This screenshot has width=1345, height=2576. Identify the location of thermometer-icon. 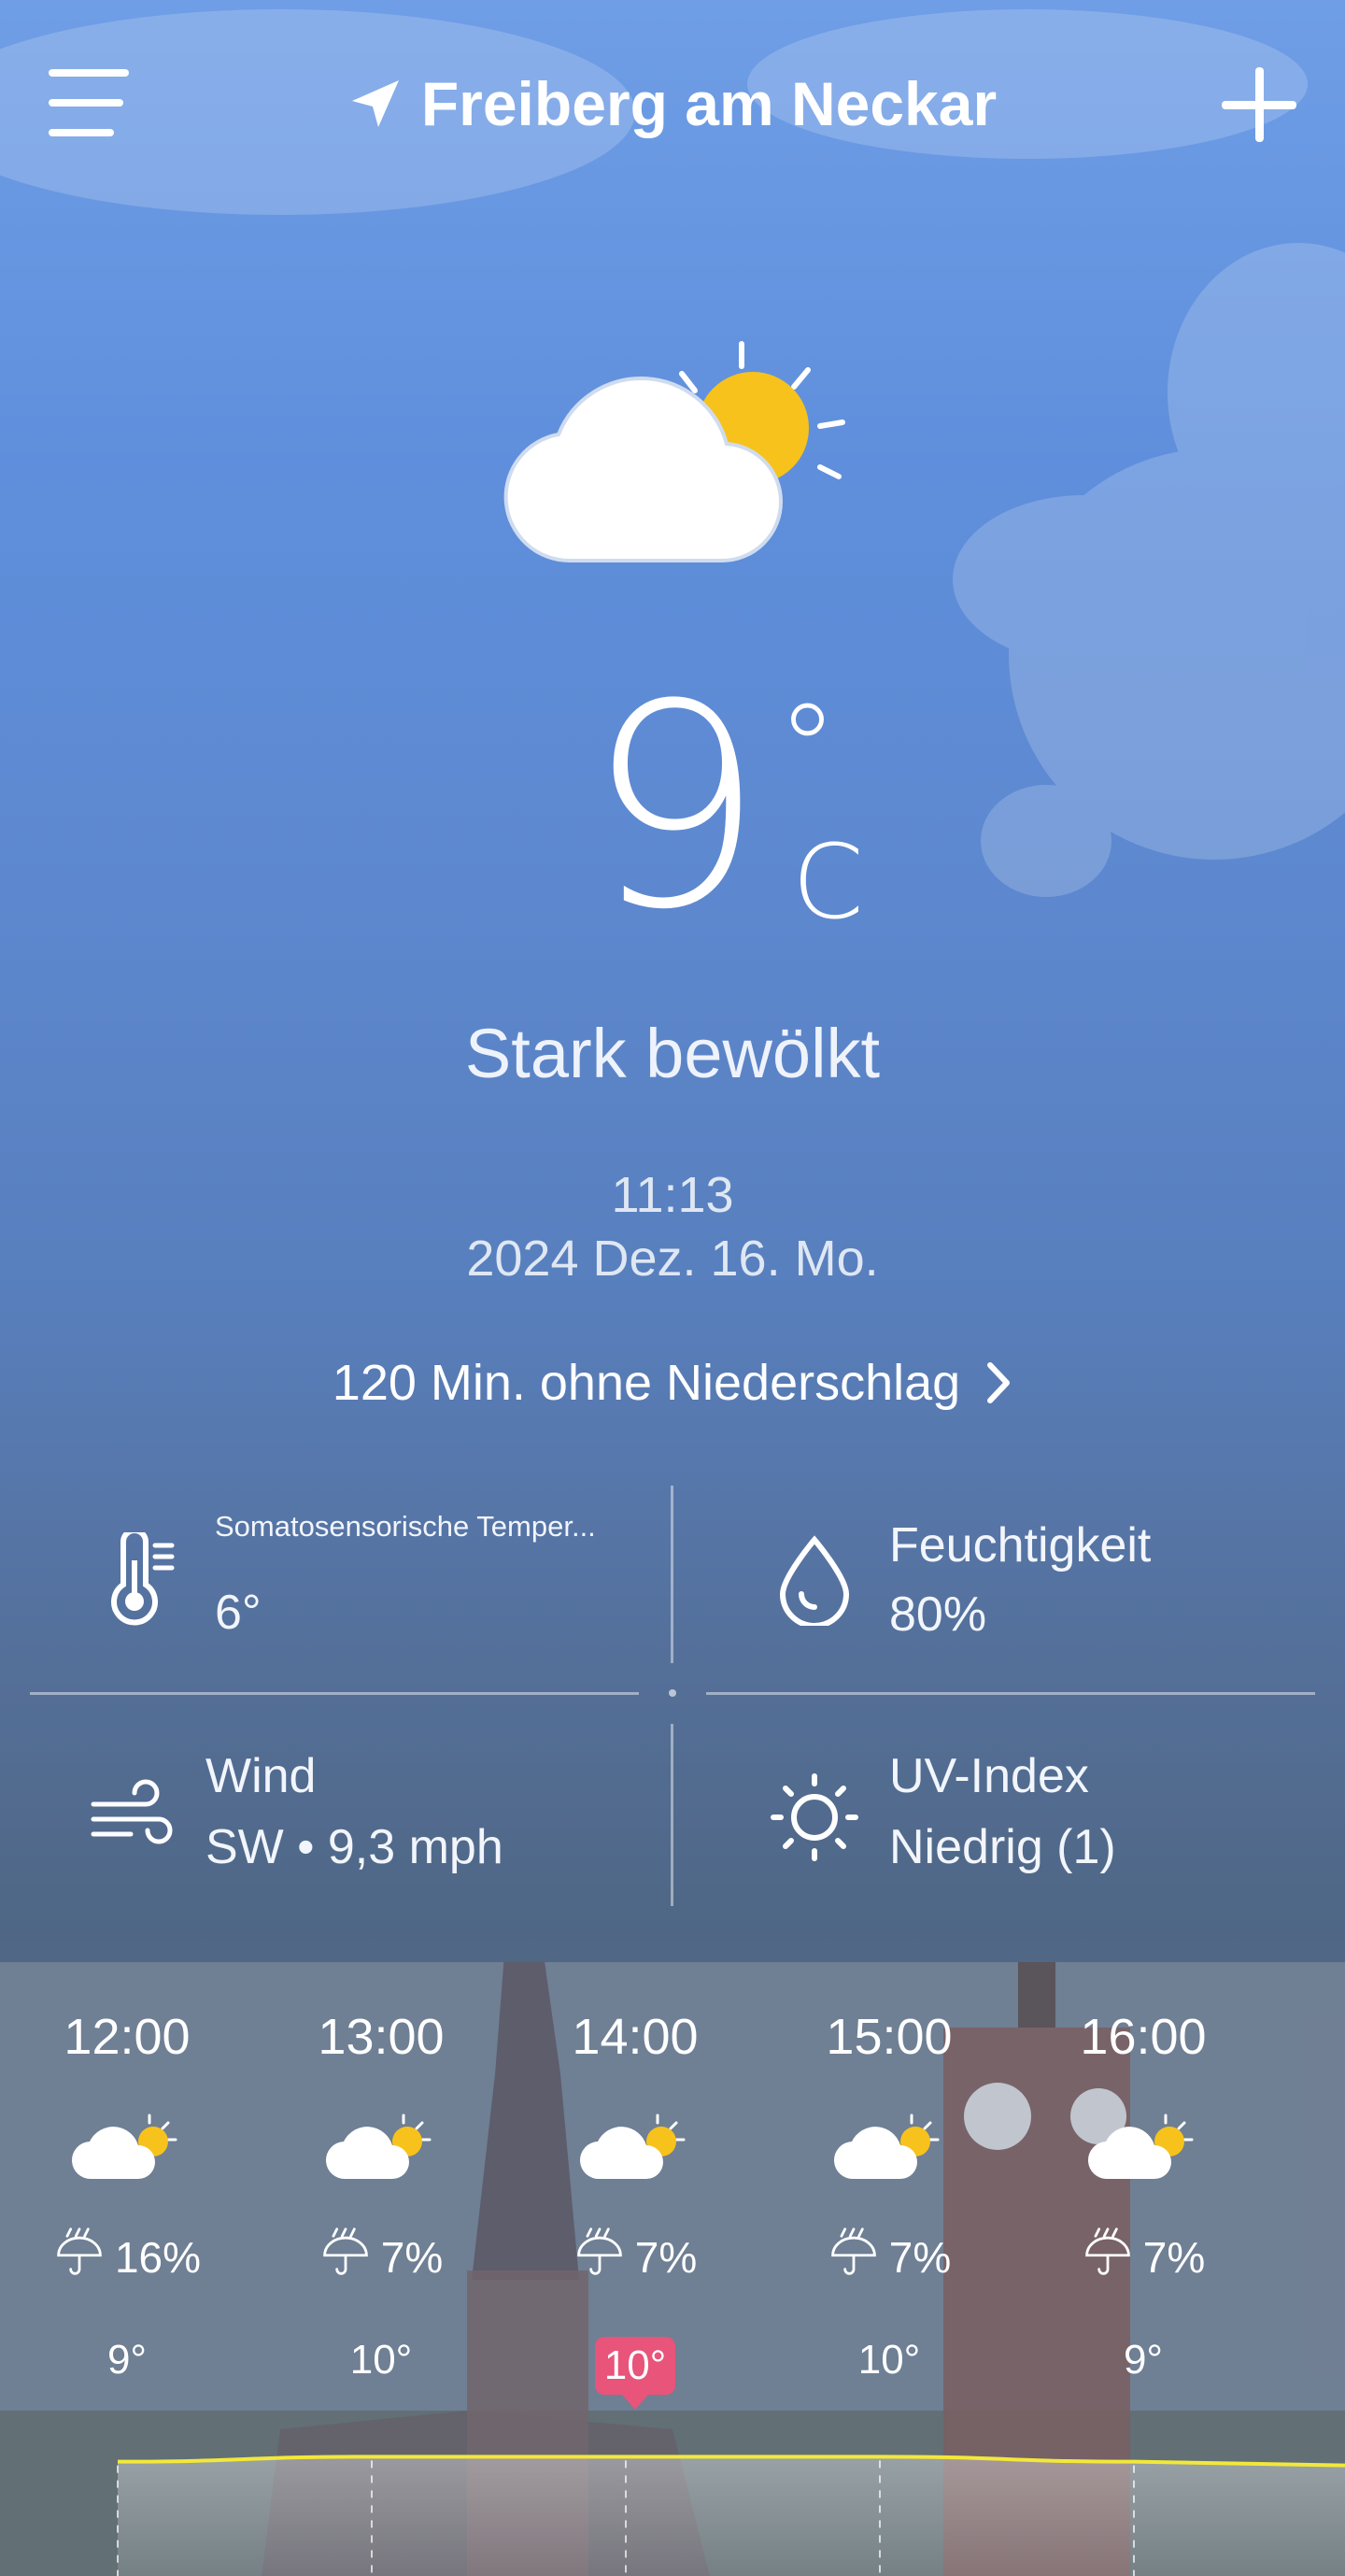
(143, 1579).